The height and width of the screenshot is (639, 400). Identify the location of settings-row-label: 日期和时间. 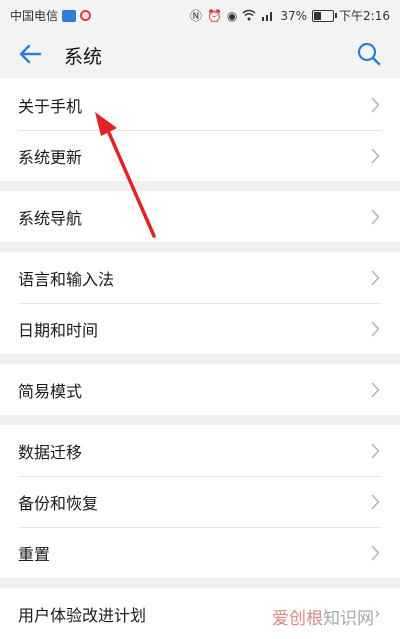
(58, 330).